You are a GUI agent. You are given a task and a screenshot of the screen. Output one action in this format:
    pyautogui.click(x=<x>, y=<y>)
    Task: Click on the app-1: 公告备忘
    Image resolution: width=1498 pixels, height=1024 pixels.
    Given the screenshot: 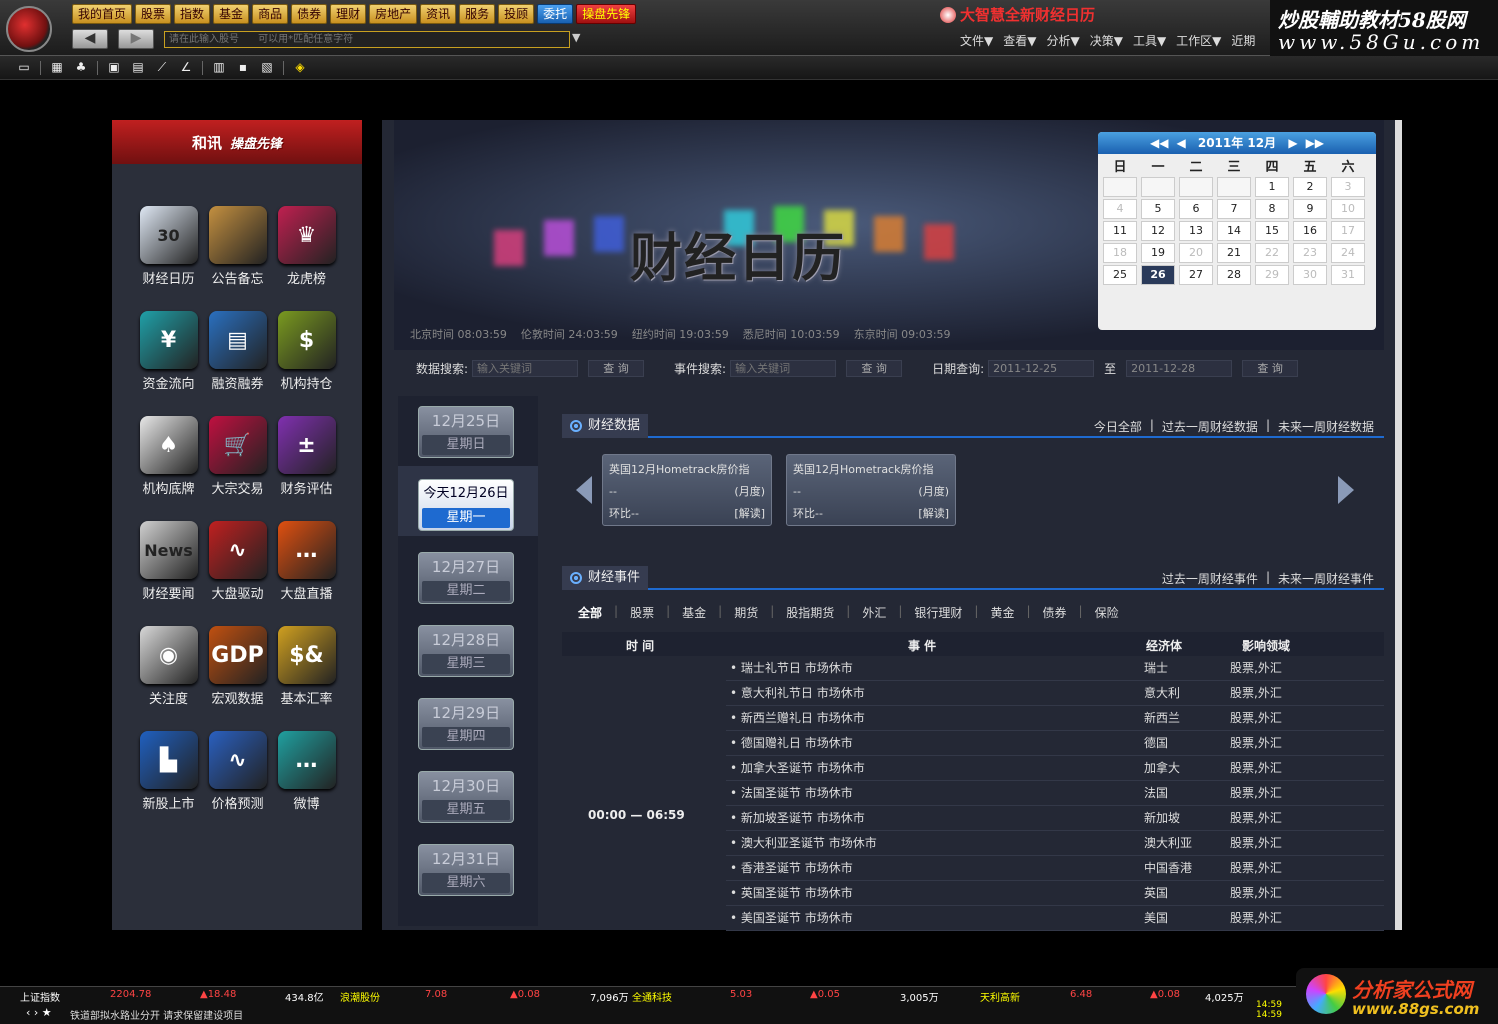 What is the action you would take?
    pyautogui.click(x=237, y=246)
    